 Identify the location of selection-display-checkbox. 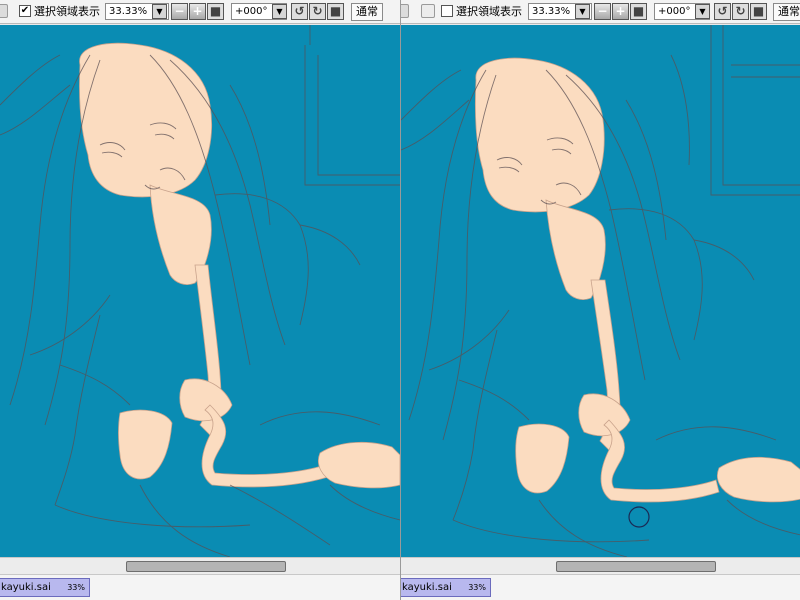
(447, 11).